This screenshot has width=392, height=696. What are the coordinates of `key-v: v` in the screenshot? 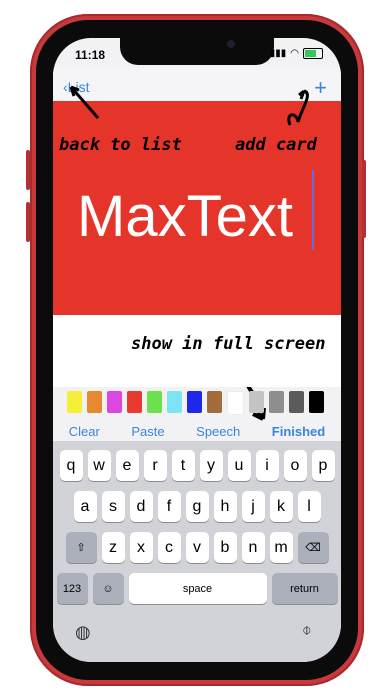 It's located at (197, 547).